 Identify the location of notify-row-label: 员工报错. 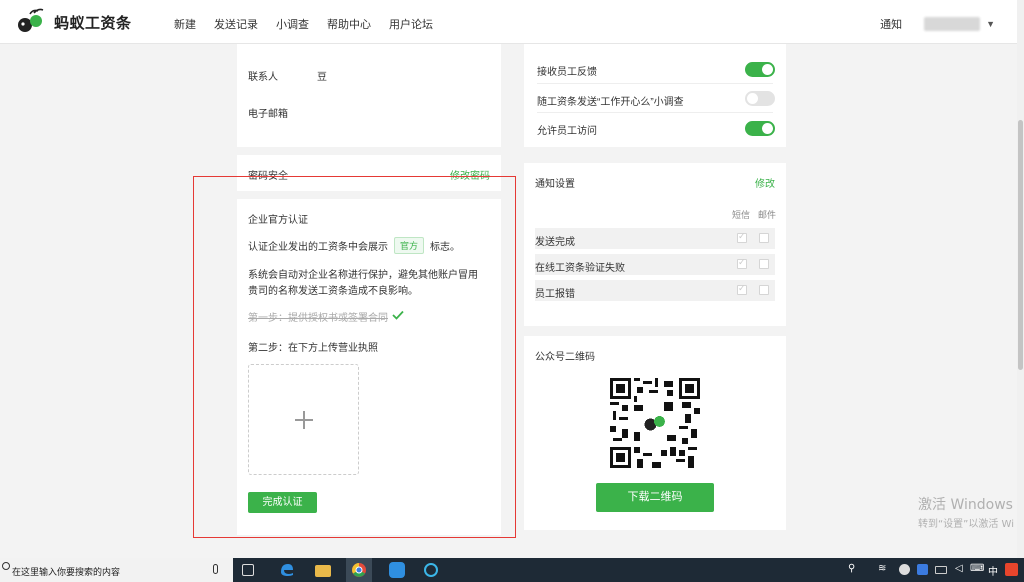
(555, 294).